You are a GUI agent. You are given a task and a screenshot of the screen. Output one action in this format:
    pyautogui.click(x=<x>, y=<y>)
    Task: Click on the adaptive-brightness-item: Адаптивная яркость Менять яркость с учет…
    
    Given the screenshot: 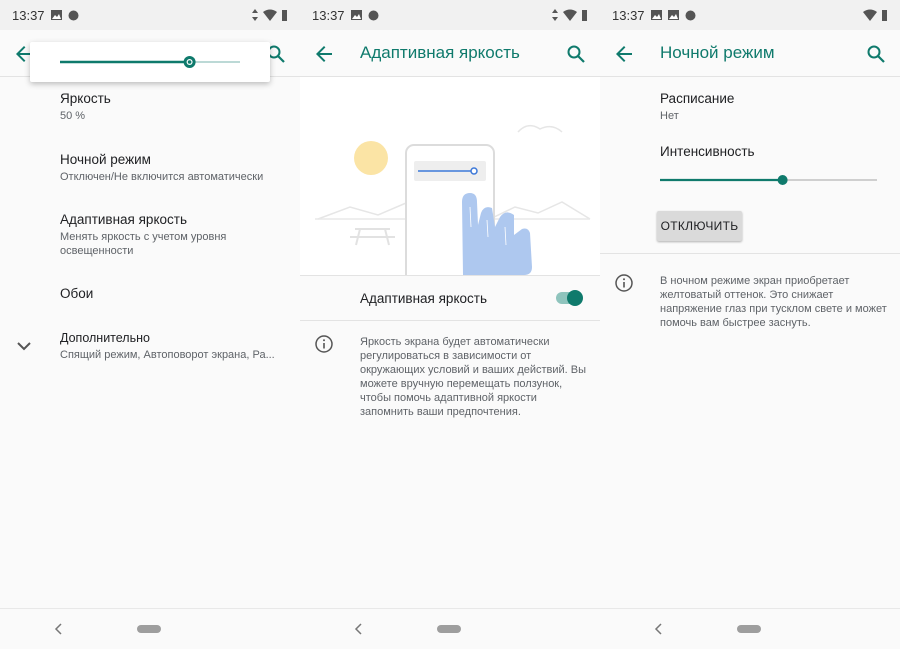 What is the action you would take?
    pyautogui.click(x=177, y=235)
    